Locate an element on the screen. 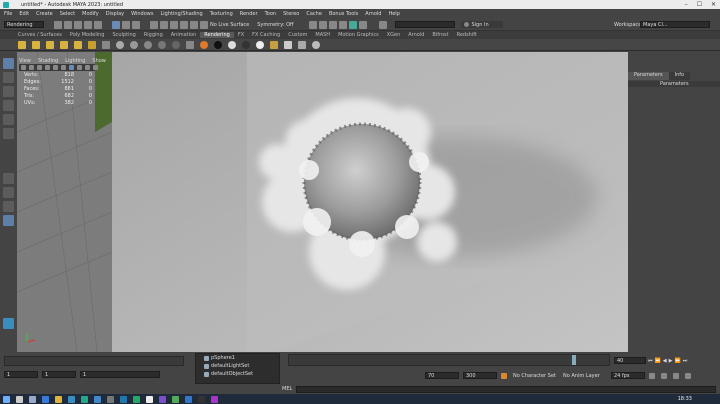 Image resolution: width=720 pixels, height=404 pixels. go-to-end-icon: ⏭ is located at coordinates (685, 361).